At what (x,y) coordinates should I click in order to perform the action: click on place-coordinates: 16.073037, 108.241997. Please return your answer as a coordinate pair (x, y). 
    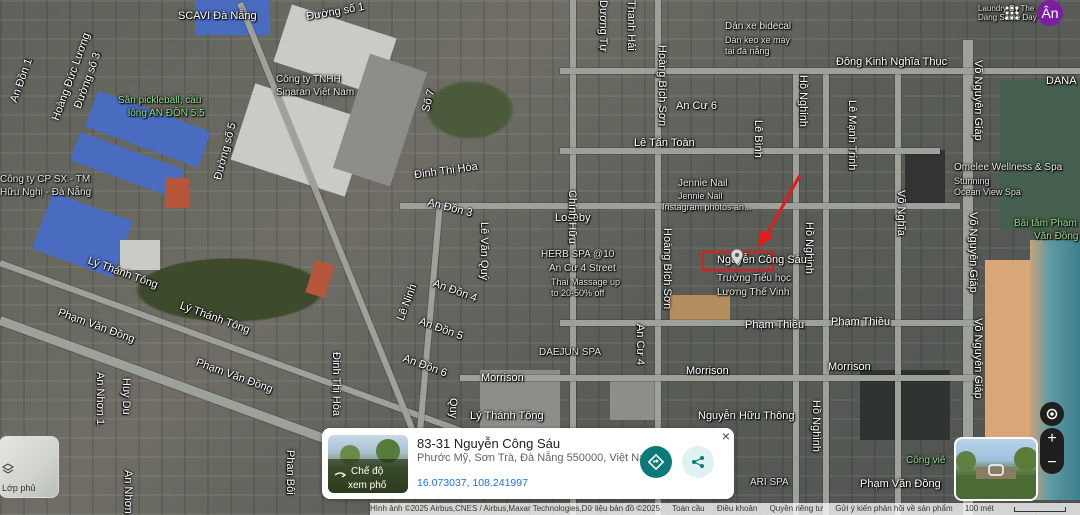
    Looking at the image, I should click on (472, 483).